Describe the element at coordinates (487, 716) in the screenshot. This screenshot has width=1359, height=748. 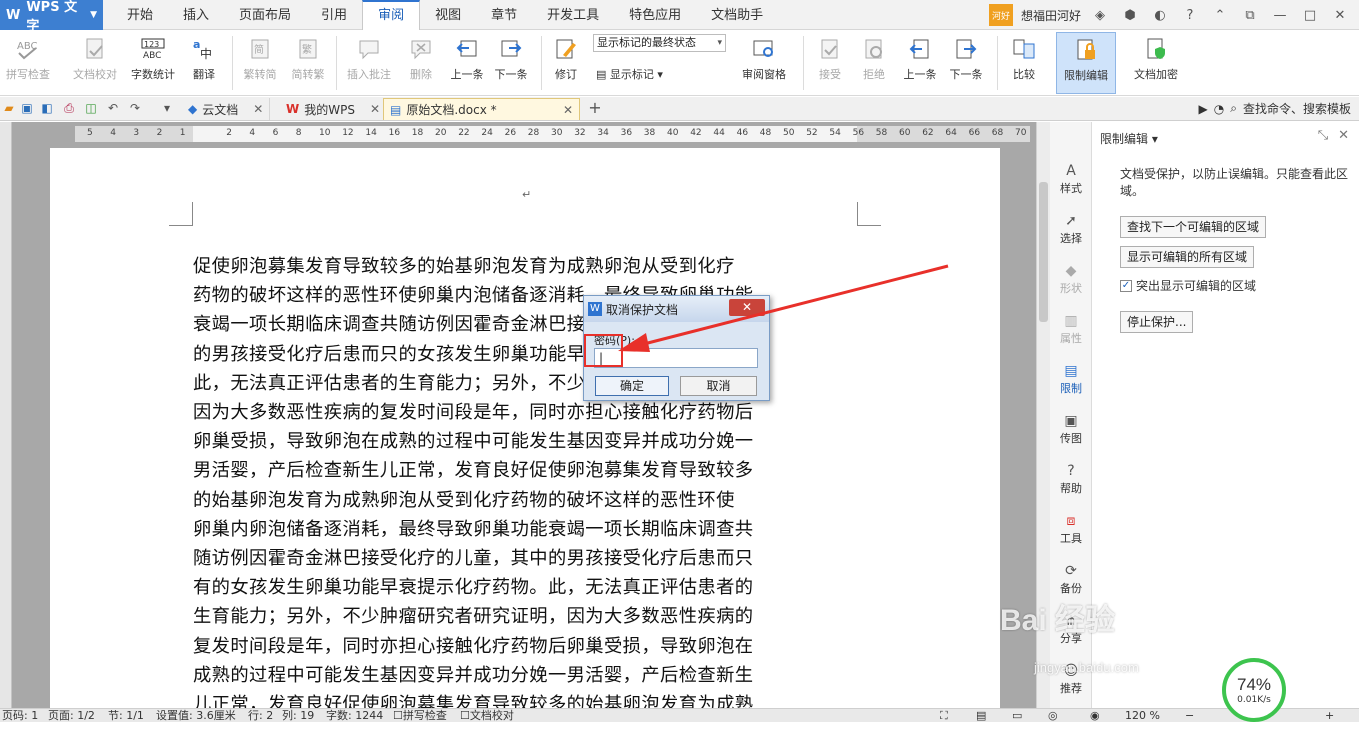
I see `status-proof: ☐ 文档校对` at that location.